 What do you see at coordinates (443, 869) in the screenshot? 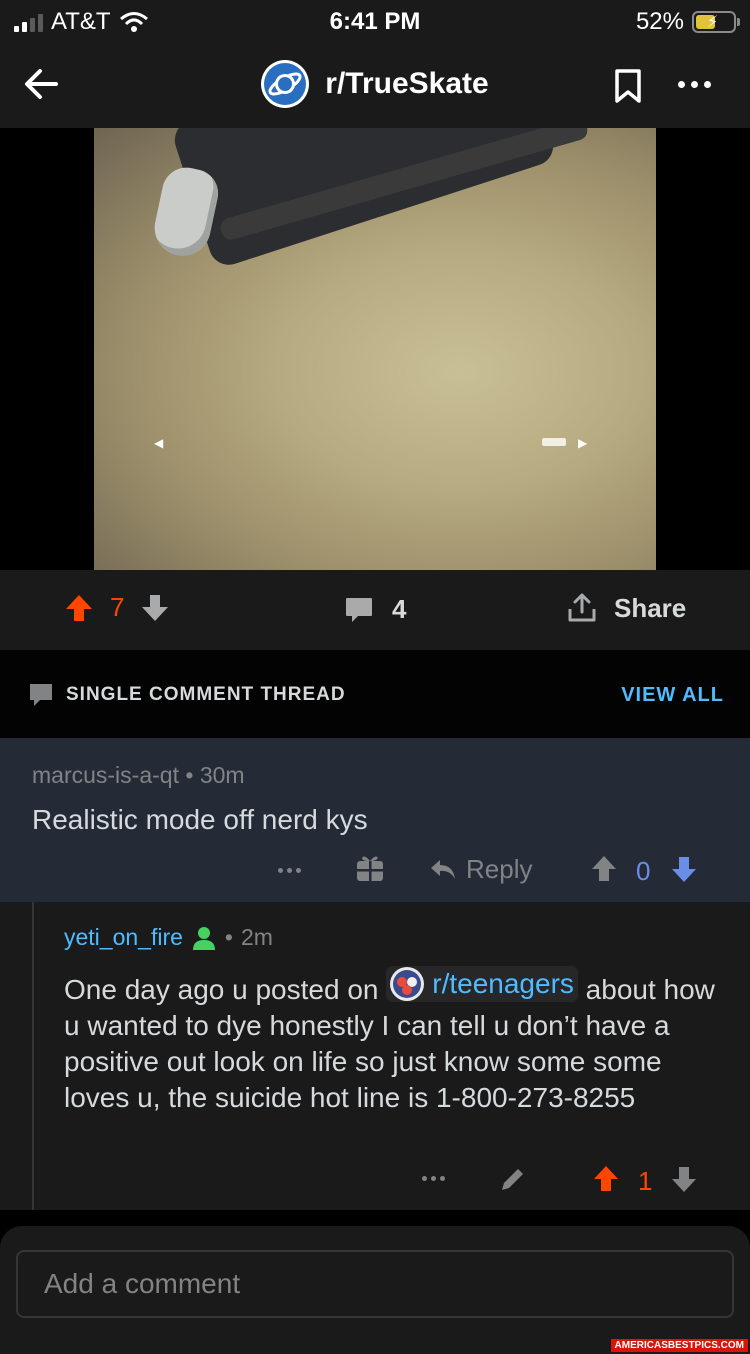
I see `reply-arrow-icon` at bounding box center [443, 869].